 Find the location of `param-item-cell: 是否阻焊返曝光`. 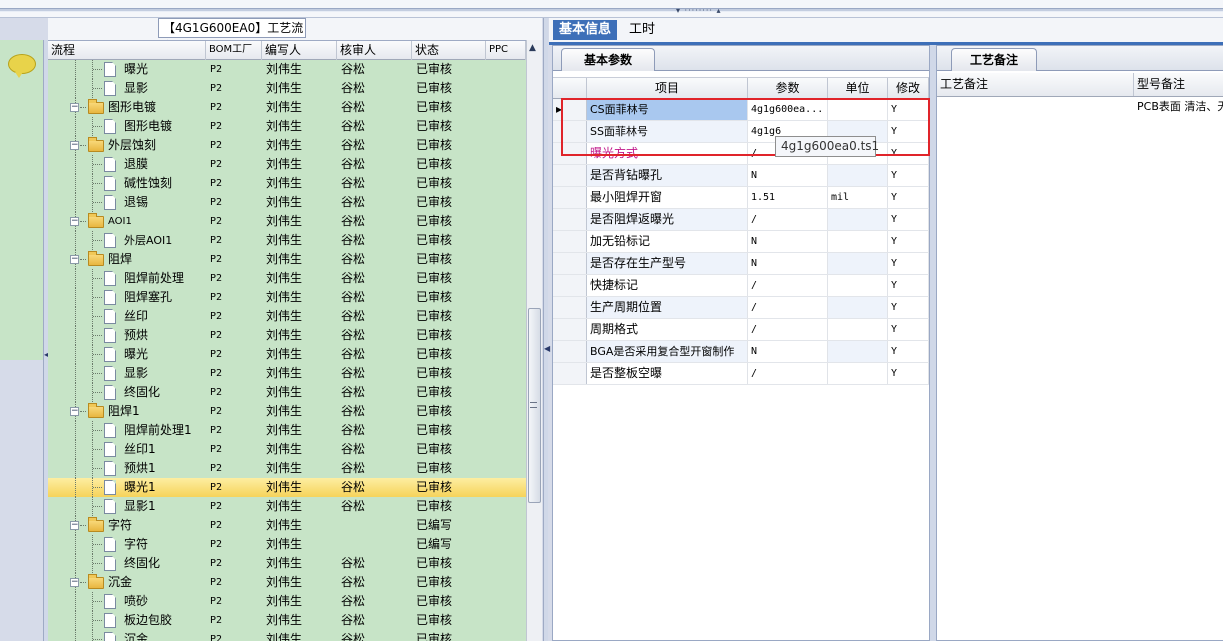

param-item-cell: 是否阻焊返曝光 is located at coordinates (667, 219).